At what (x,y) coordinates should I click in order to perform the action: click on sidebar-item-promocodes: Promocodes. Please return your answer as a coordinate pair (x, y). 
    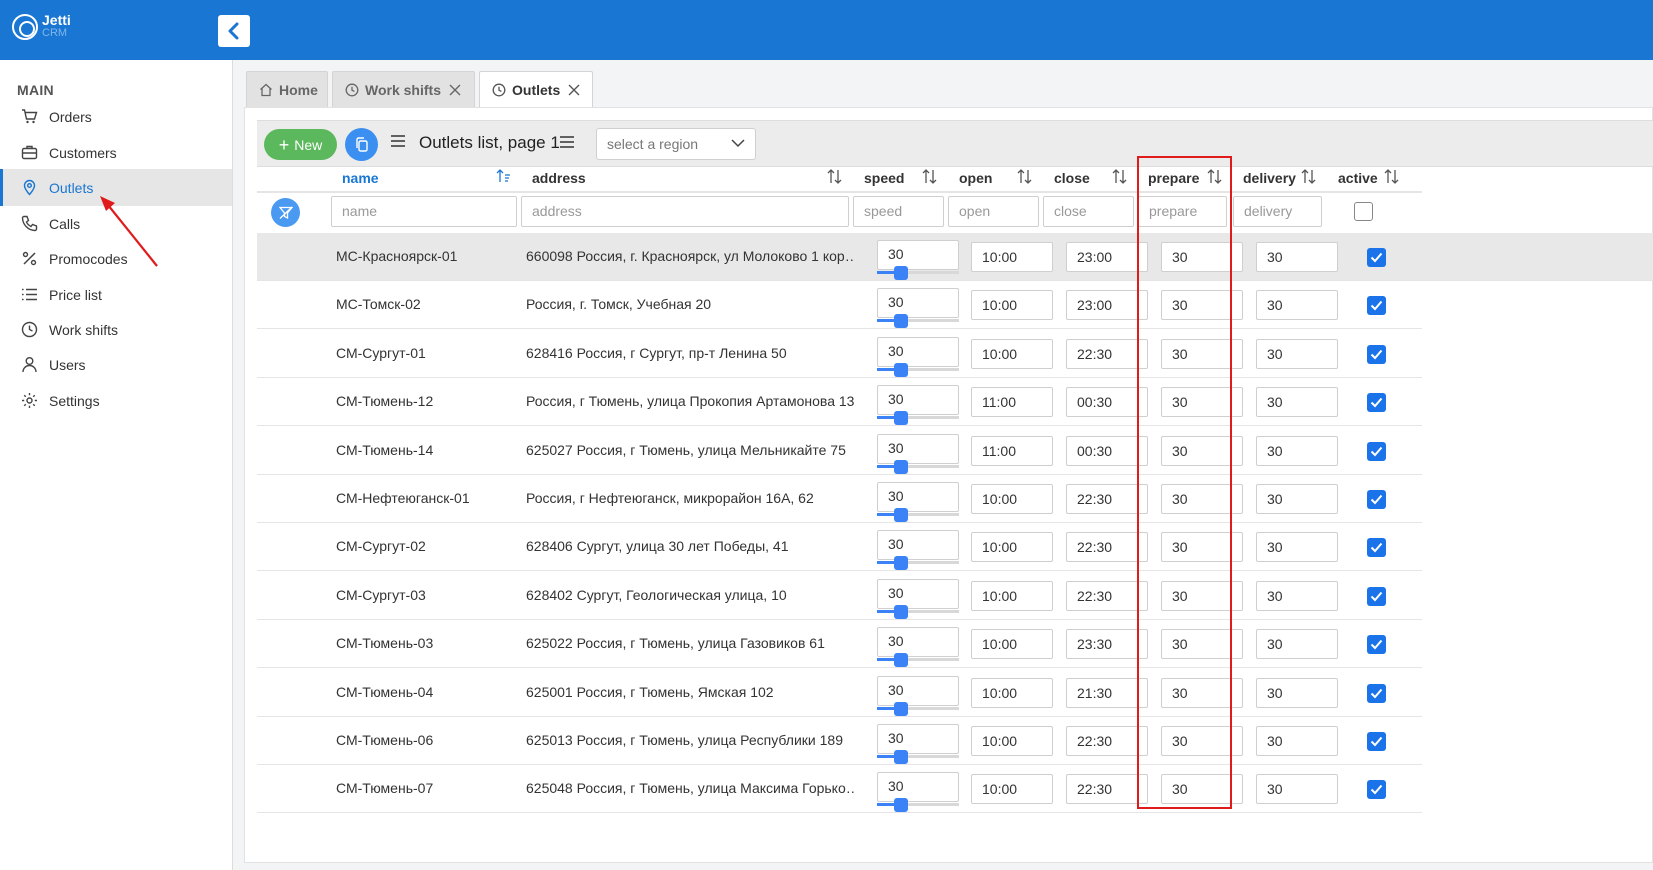
    Looking at the image, I should click on (116, 258).